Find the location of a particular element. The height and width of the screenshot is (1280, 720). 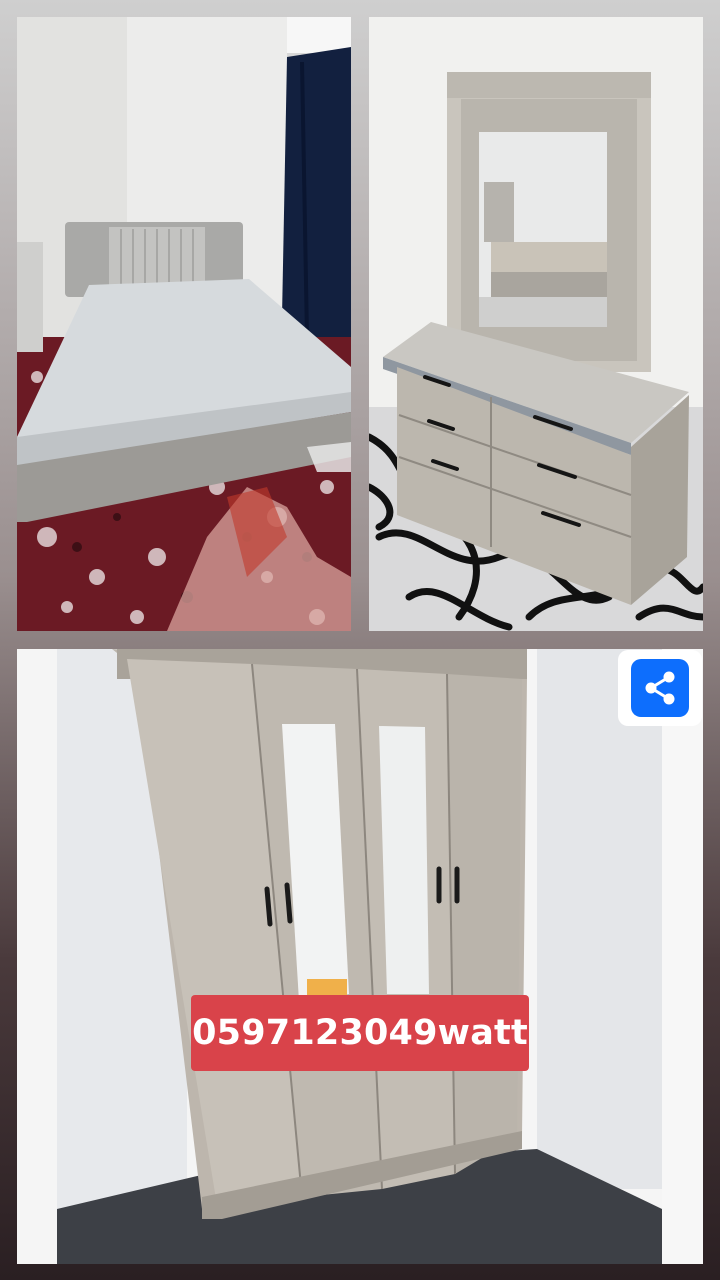

phone-number-overlay: 0597123049watt is located at coordinates (360, 1033).